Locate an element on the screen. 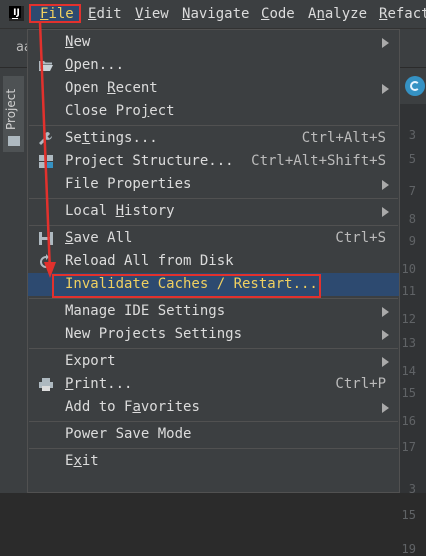 The image size is (426, 556). reload-icon is located at coordinates (46, 261).